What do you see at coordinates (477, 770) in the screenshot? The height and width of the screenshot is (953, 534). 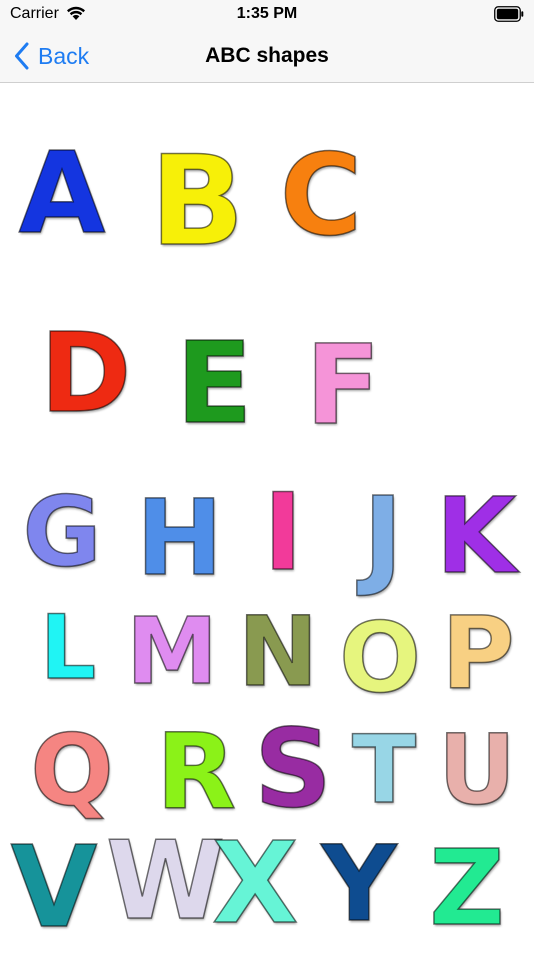 I see `letter-u-shape: U` at bounding box center [477, 770].